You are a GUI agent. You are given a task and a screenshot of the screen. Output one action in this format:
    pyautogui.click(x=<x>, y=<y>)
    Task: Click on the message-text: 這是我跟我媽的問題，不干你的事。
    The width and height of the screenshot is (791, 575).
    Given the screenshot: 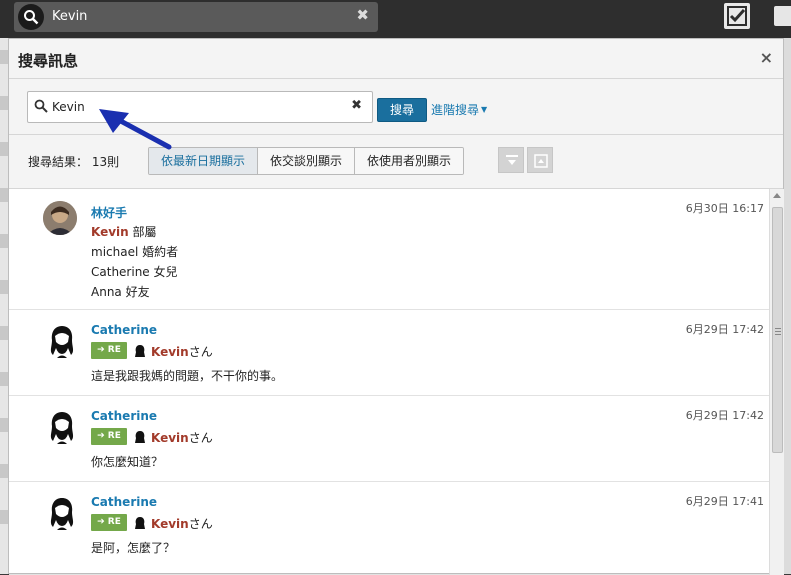 What is the action you would take?
    pyautogui.click(x=187, y=376)
    